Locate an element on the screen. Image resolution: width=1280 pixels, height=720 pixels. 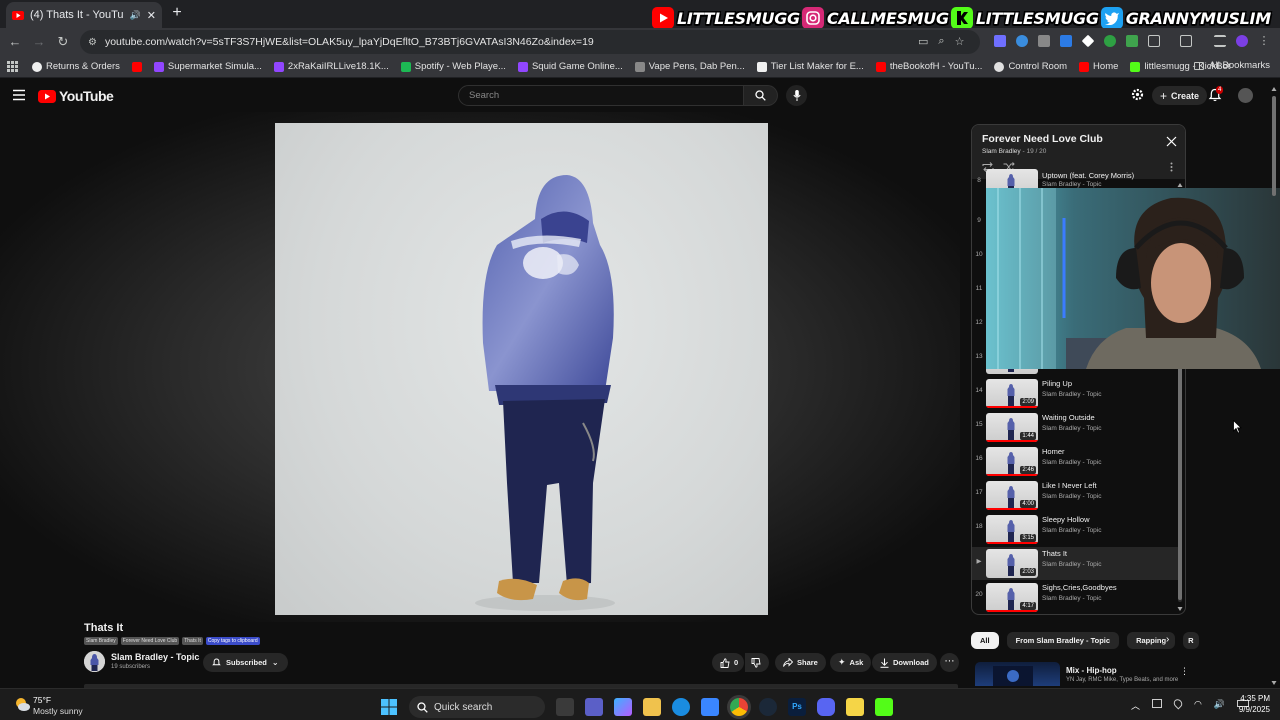
create-button: + Create is located at coordinates (1180, 95).